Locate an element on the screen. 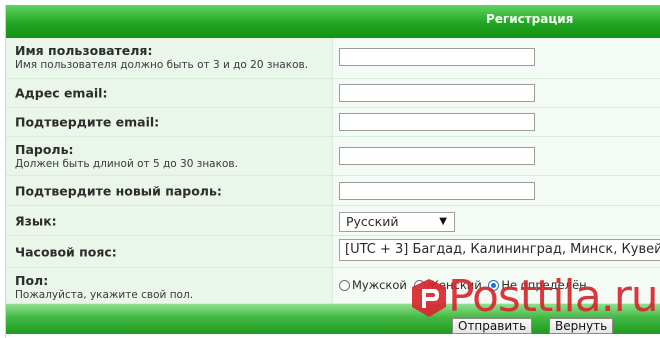 The height and width of the screenshot is (338, 660). email-label-cell: Адрес email: is located at coordinates (169, 93).